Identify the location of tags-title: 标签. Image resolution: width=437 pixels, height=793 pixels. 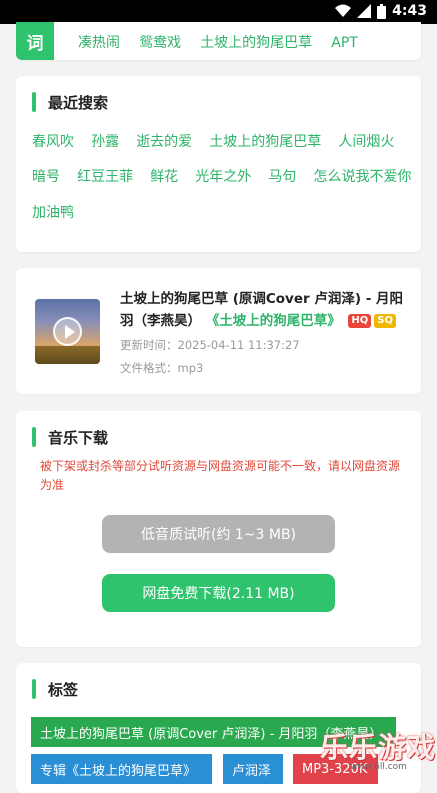
(63, 689).